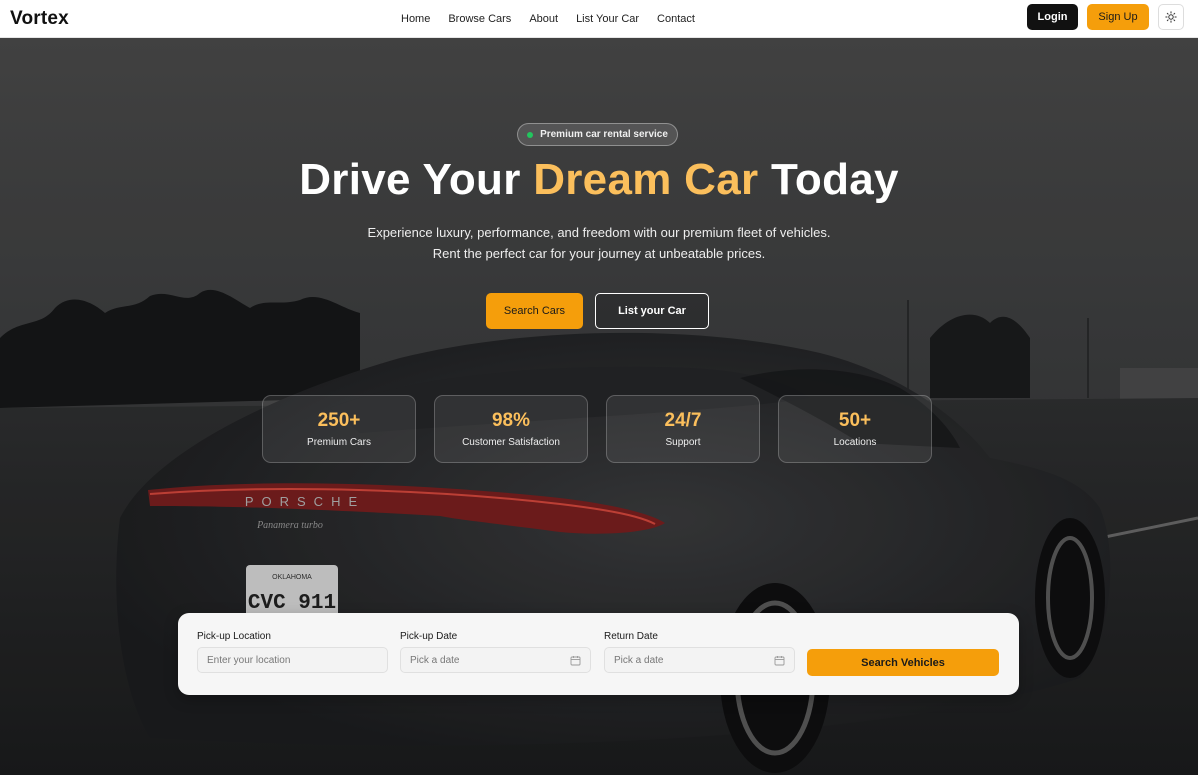 The image size is (1198, 775). What do you see at coordinates (495, 660) in the screenshot?
I see `pickup-date-input: Pick a date` at bounding box center [495, 660].